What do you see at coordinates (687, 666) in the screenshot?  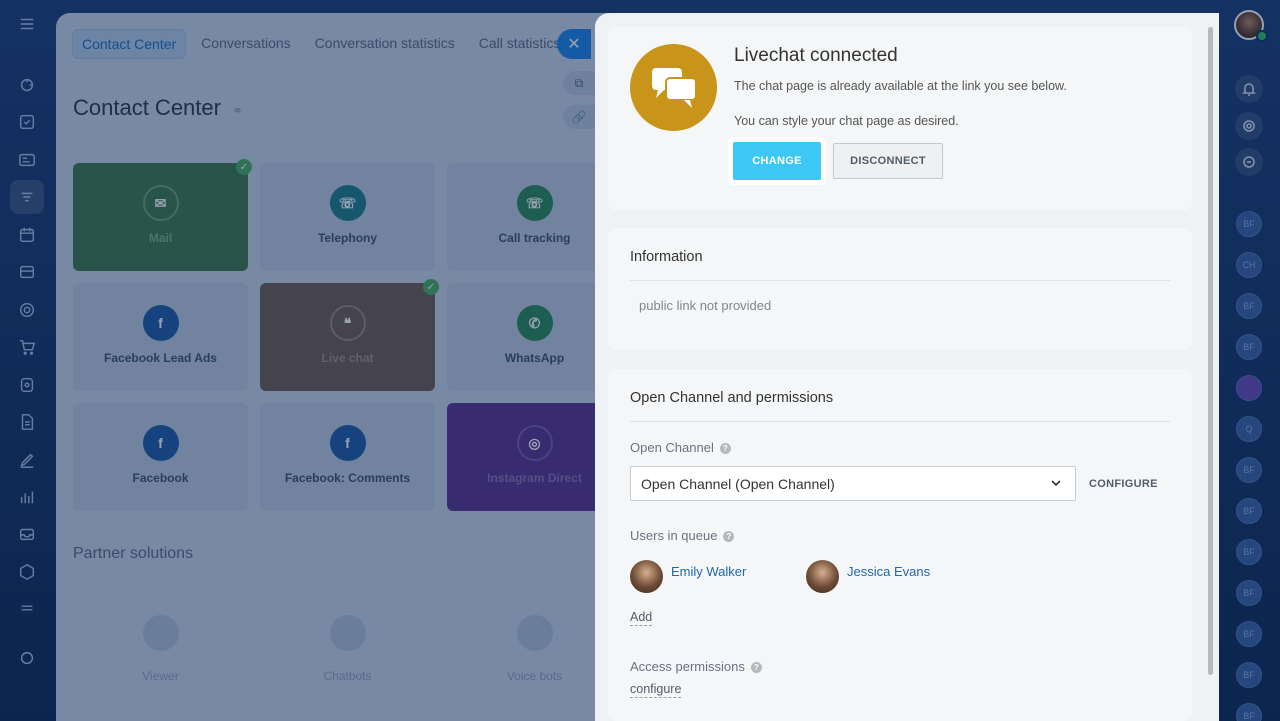 I see `access-permissions-text: Access permissions` at bounding box center [687, 666].